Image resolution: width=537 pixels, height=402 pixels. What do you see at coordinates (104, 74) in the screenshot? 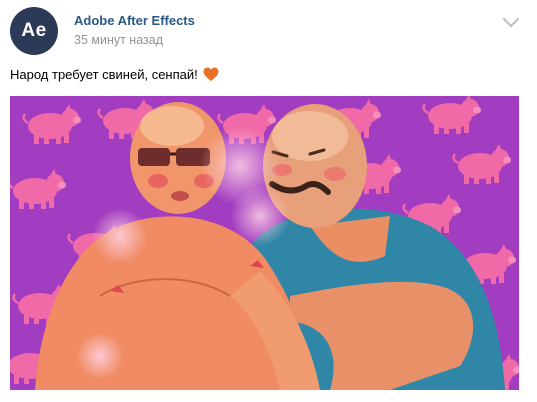
I see `post-text-content: Народ требует свиней, сенпай!` at bounding box center [104, 74].